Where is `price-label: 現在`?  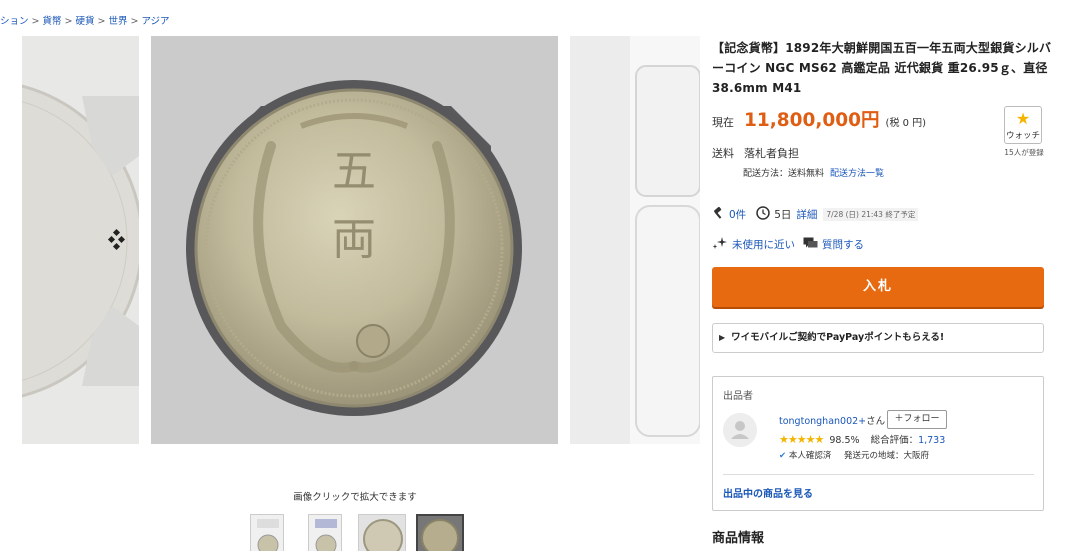
price-label: 現在 is located at coordinates (723, 122).